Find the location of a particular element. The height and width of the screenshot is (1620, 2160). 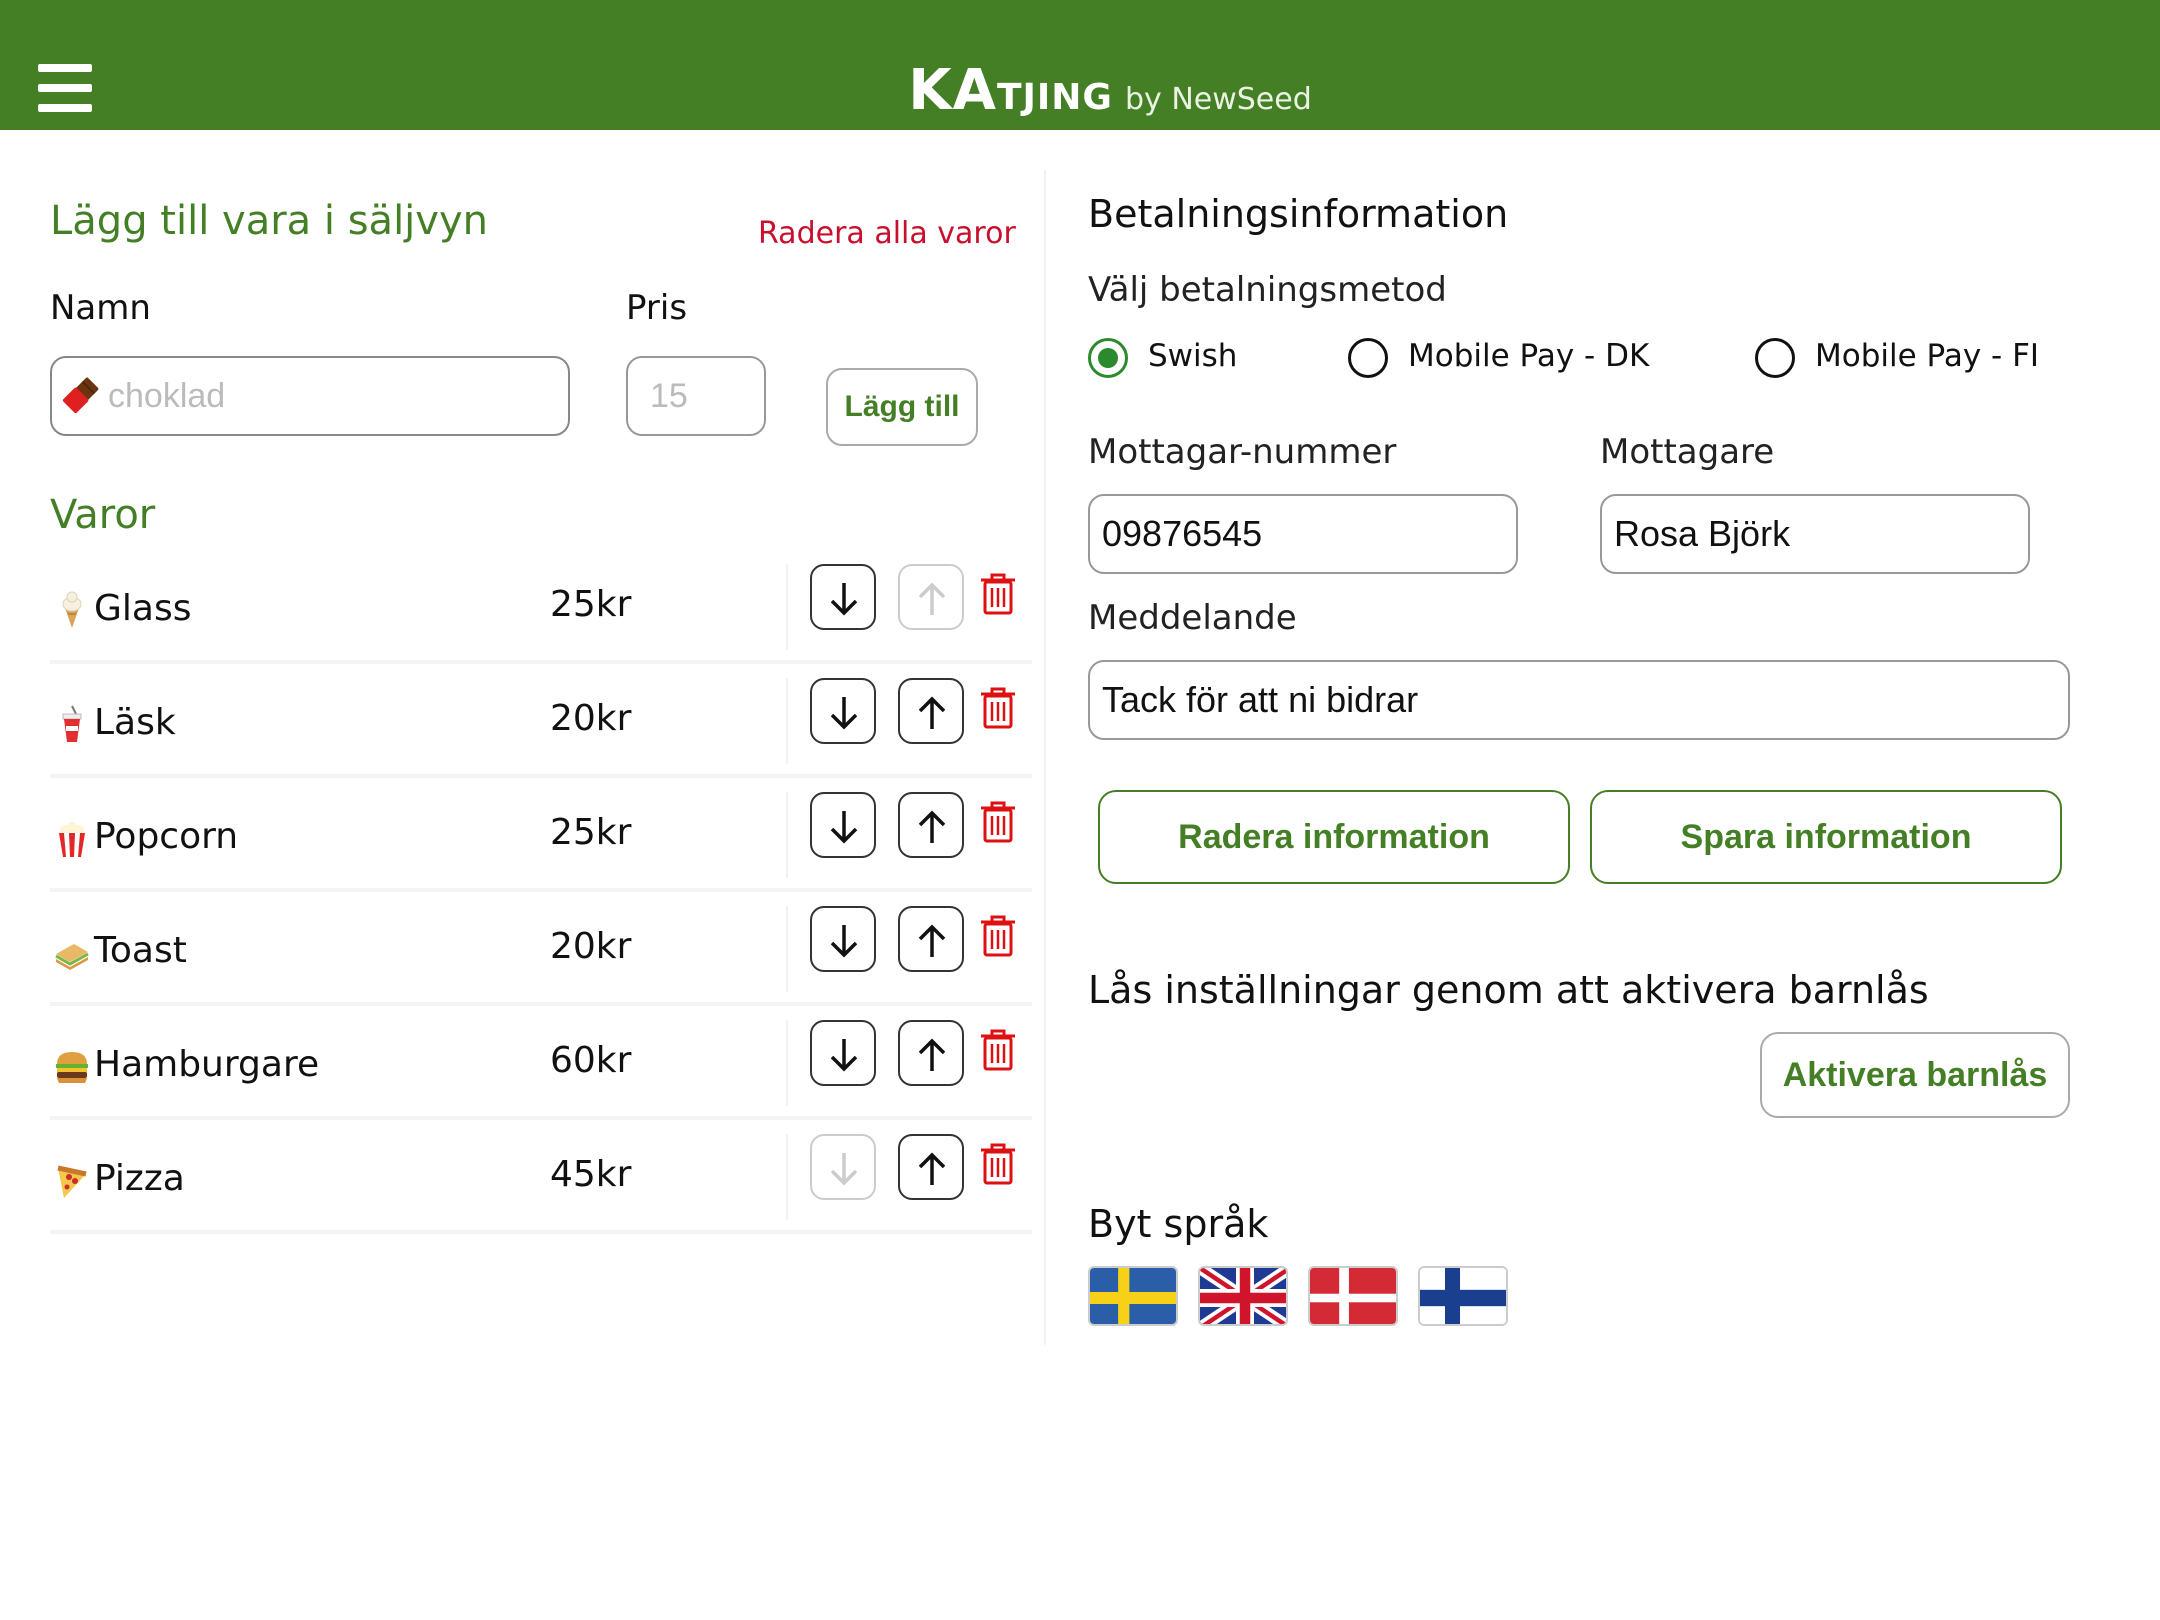

column-divider is located at coordinates (1045, 757).